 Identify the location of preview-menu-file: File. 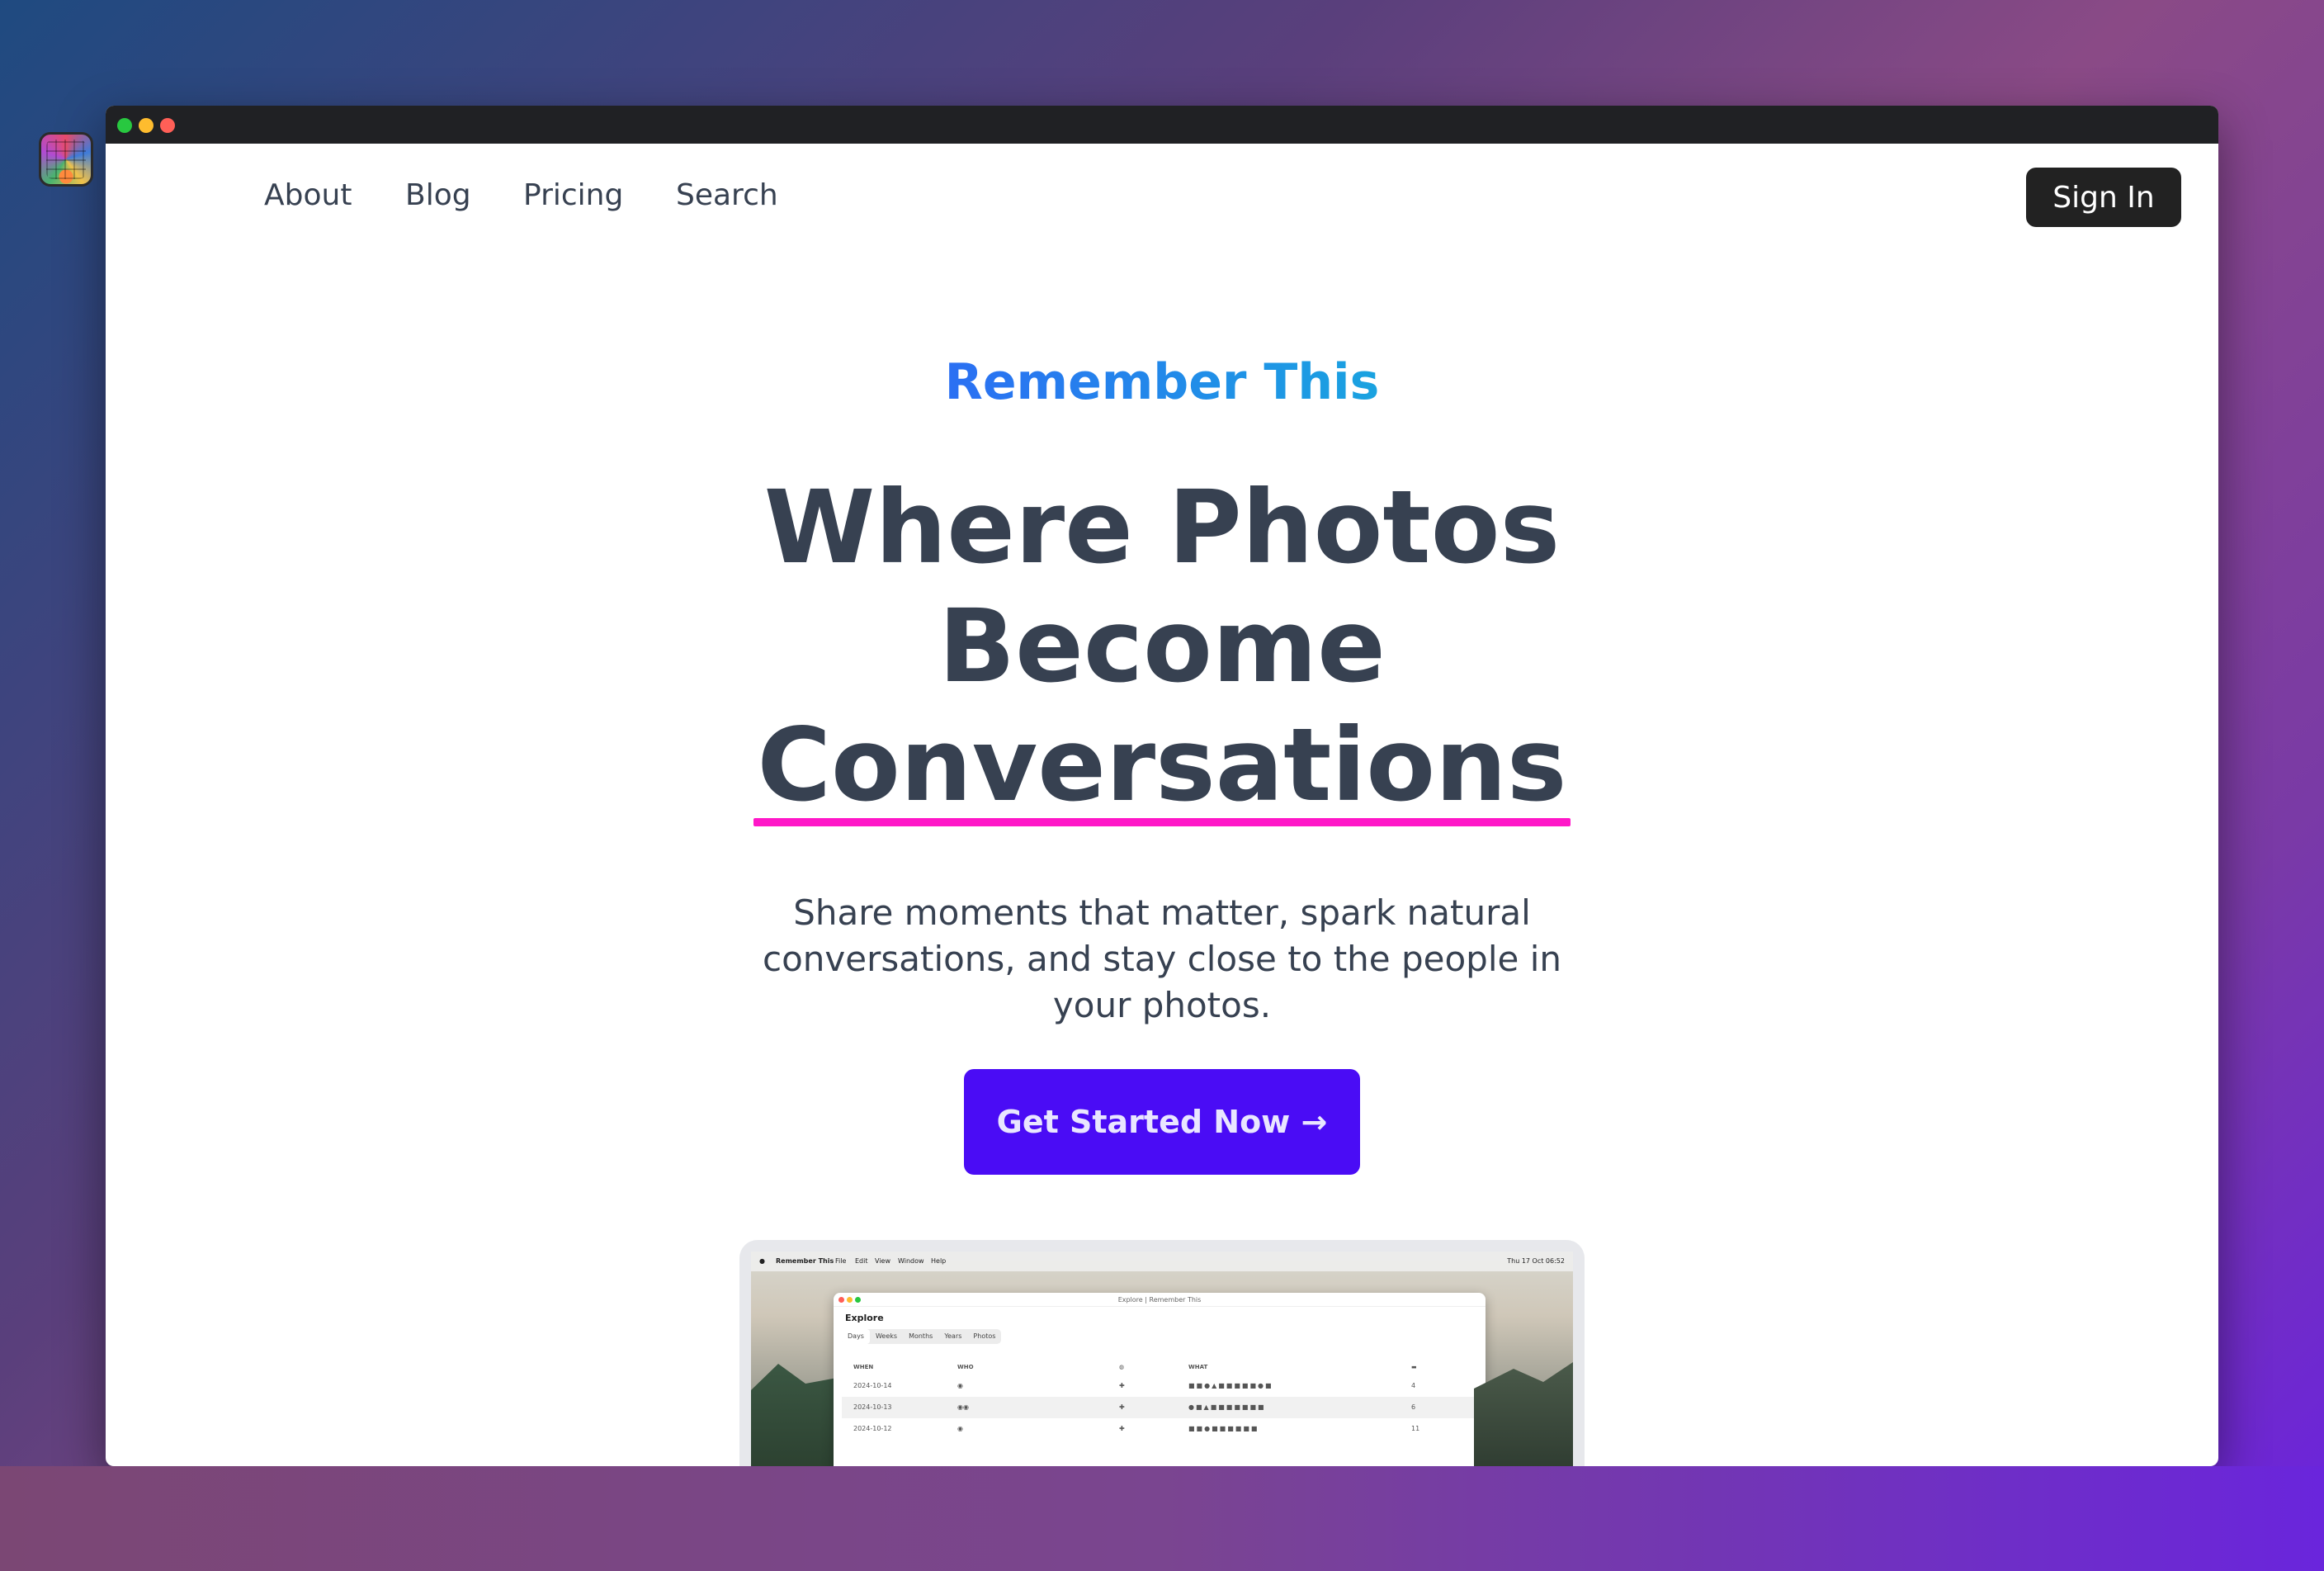
(841, 1261).